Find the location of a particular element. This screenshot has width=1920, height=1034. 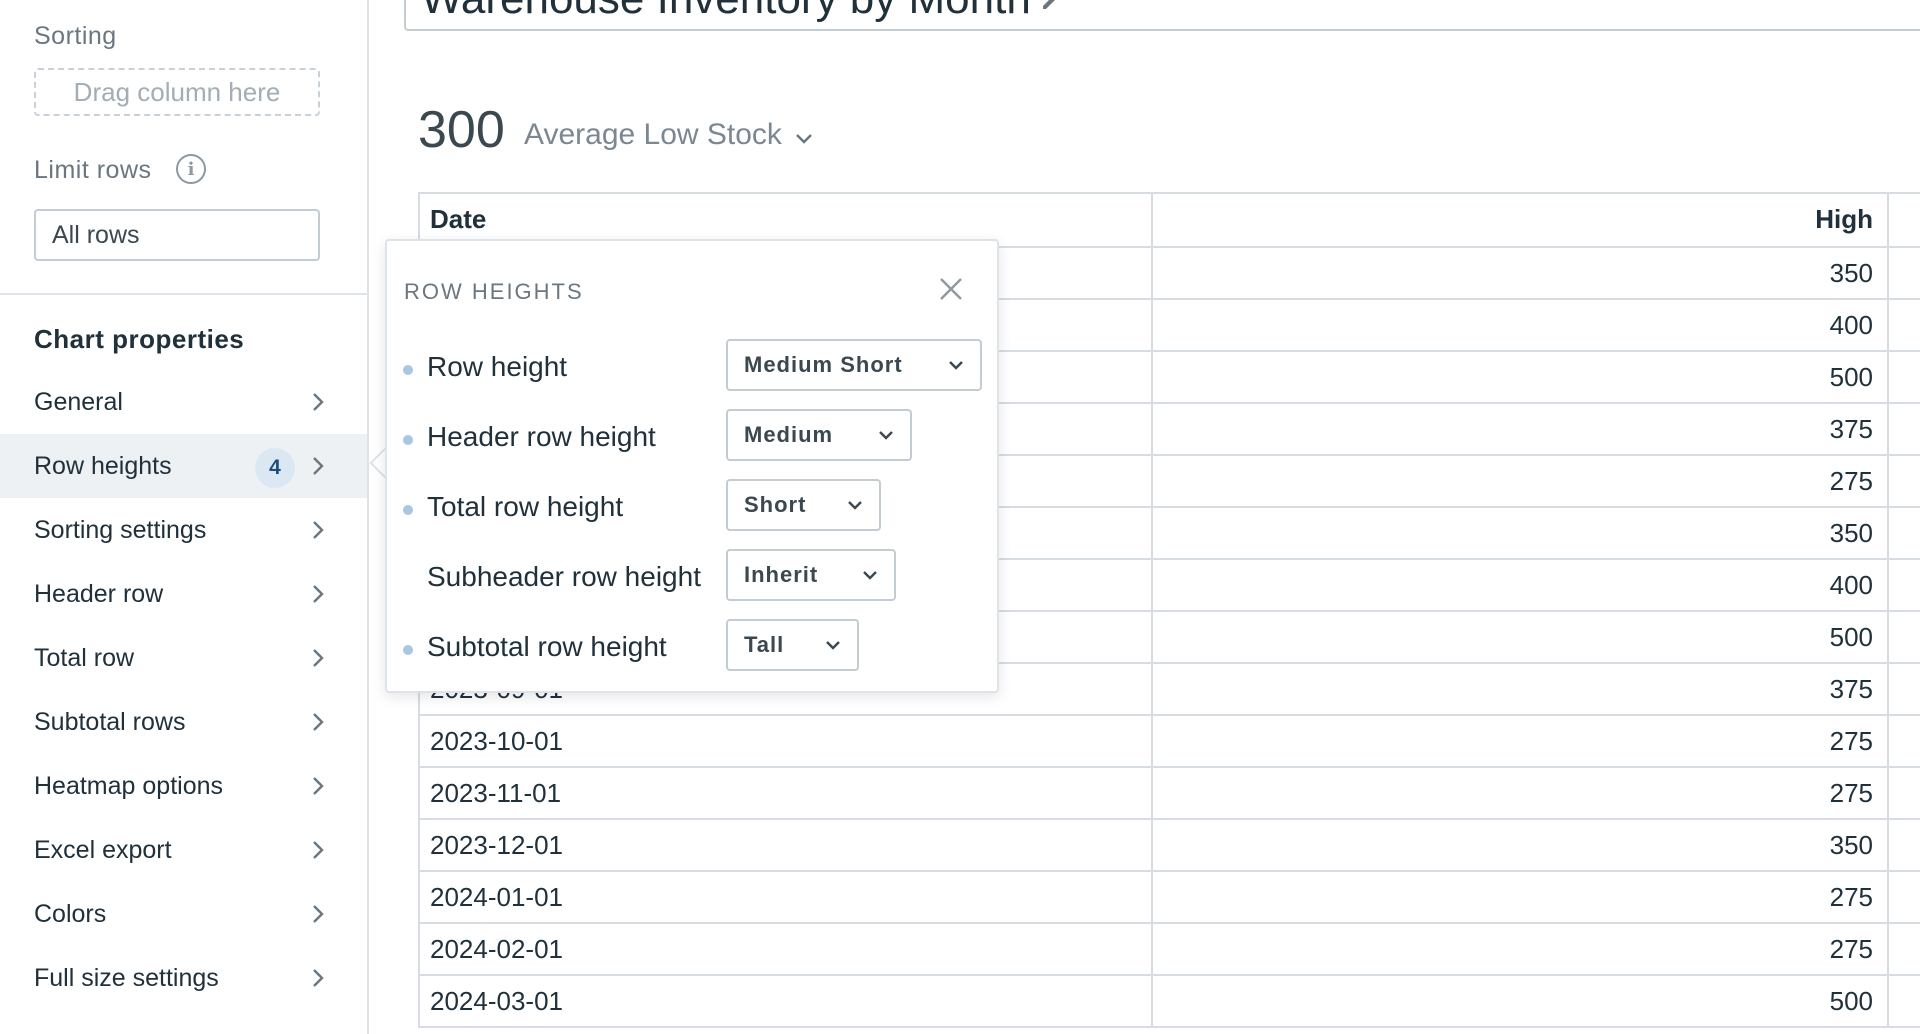

sidebar-item-label: Subtotal rows is located at coordinates (110, 721).